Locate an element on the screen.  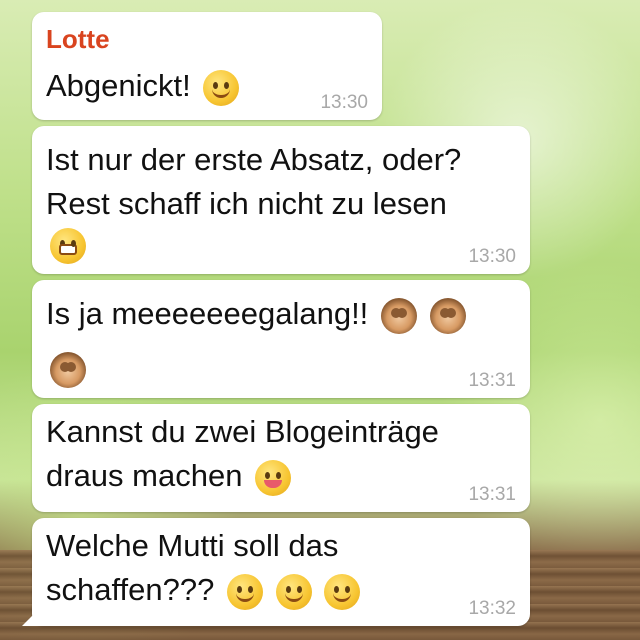
message-text: Kannst du zwei Blogeinträge draus machen is located at coordinates (242, 454).